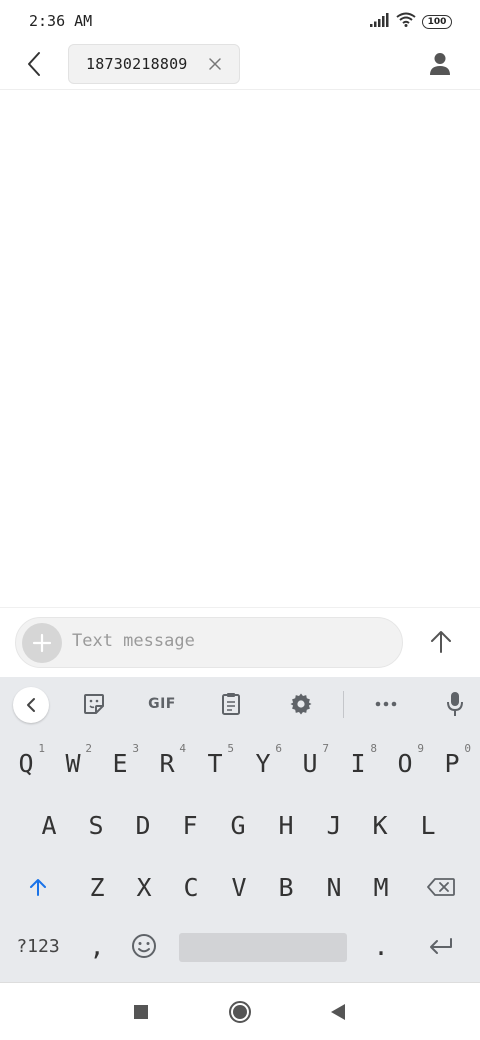 This screenshot has height=1040, width=480. I want to click on conversation-header: 18730218809, so click(240, 67).